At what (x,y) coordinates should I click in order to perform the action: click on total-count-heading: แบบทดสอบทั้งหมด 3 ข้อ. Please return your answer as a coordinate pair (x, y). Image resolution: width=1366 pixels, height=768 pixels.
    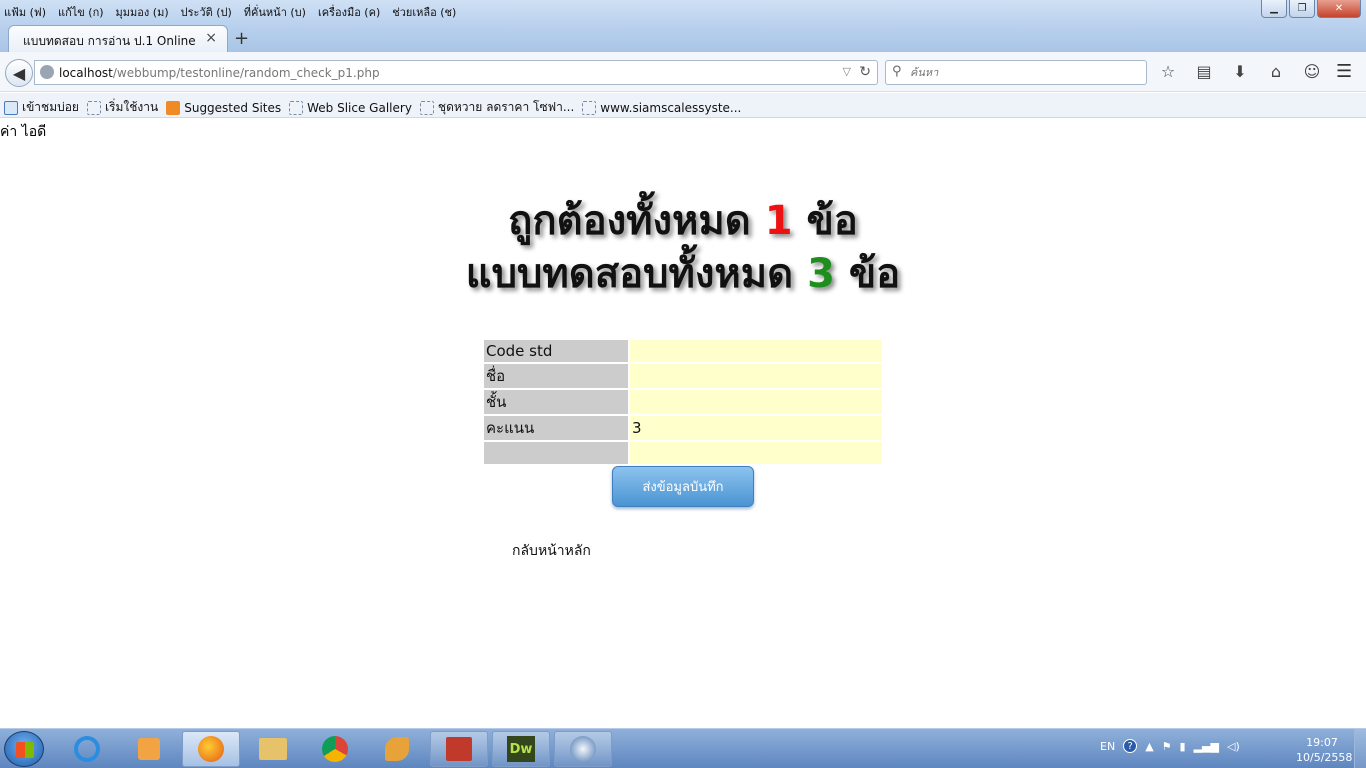
    Looking at the image, I should click on (683, 274).